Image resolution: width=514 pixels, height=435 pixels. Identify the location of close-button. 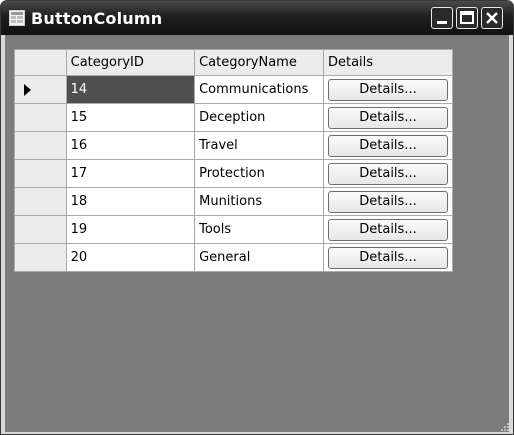
(492, 18).